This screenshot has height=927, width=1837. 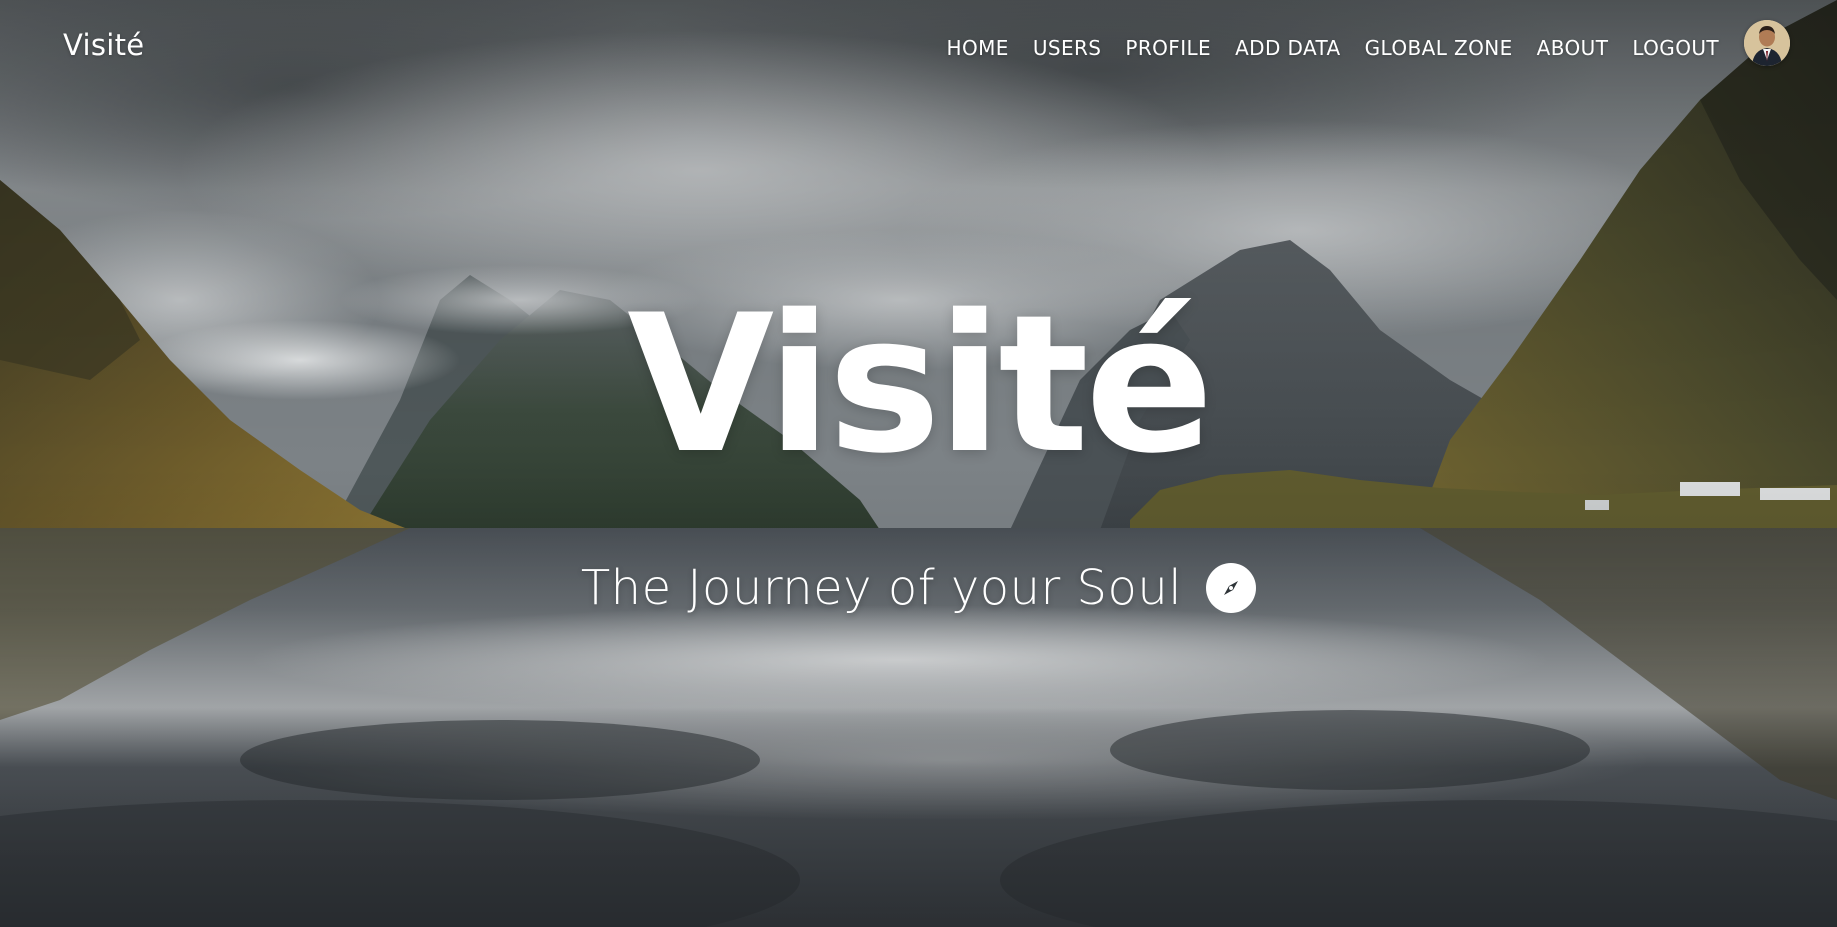 I want to click on nav-item-profile: PROFILE, so click(x=1168, y=48).